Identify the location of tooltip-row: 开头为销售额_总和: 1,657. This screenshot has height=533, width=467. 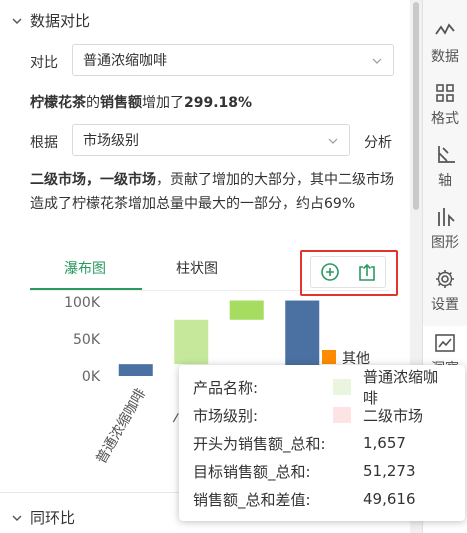
(322, 443).